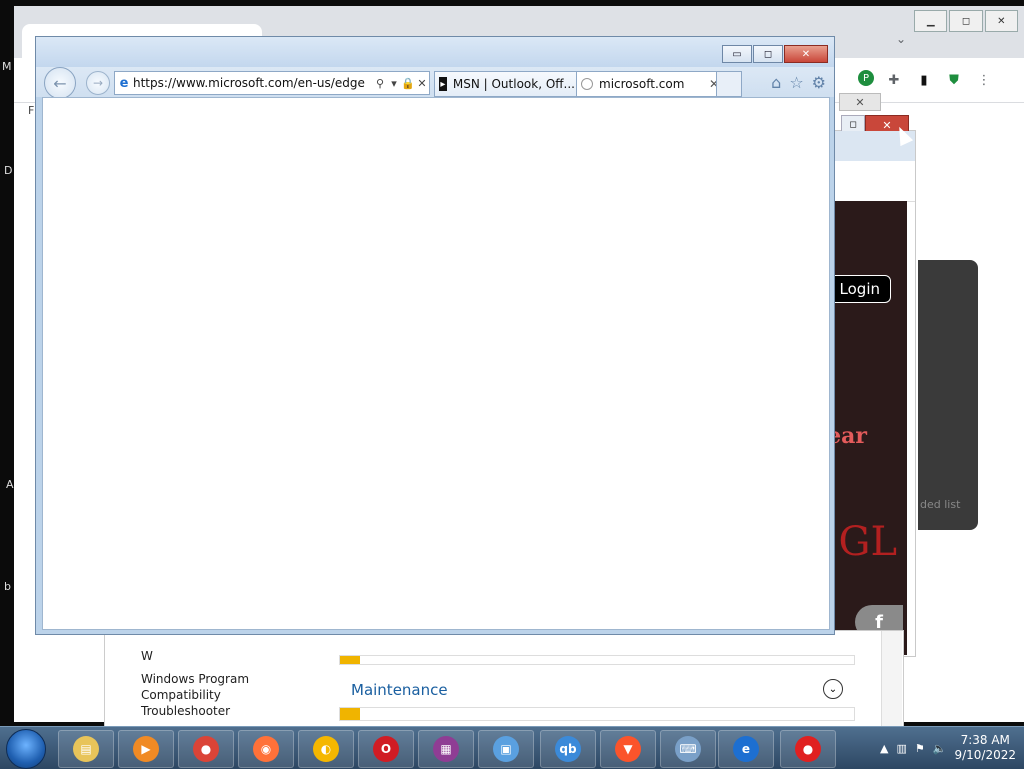  I want to click on lock-icon: 🔒, so click(408, 83).